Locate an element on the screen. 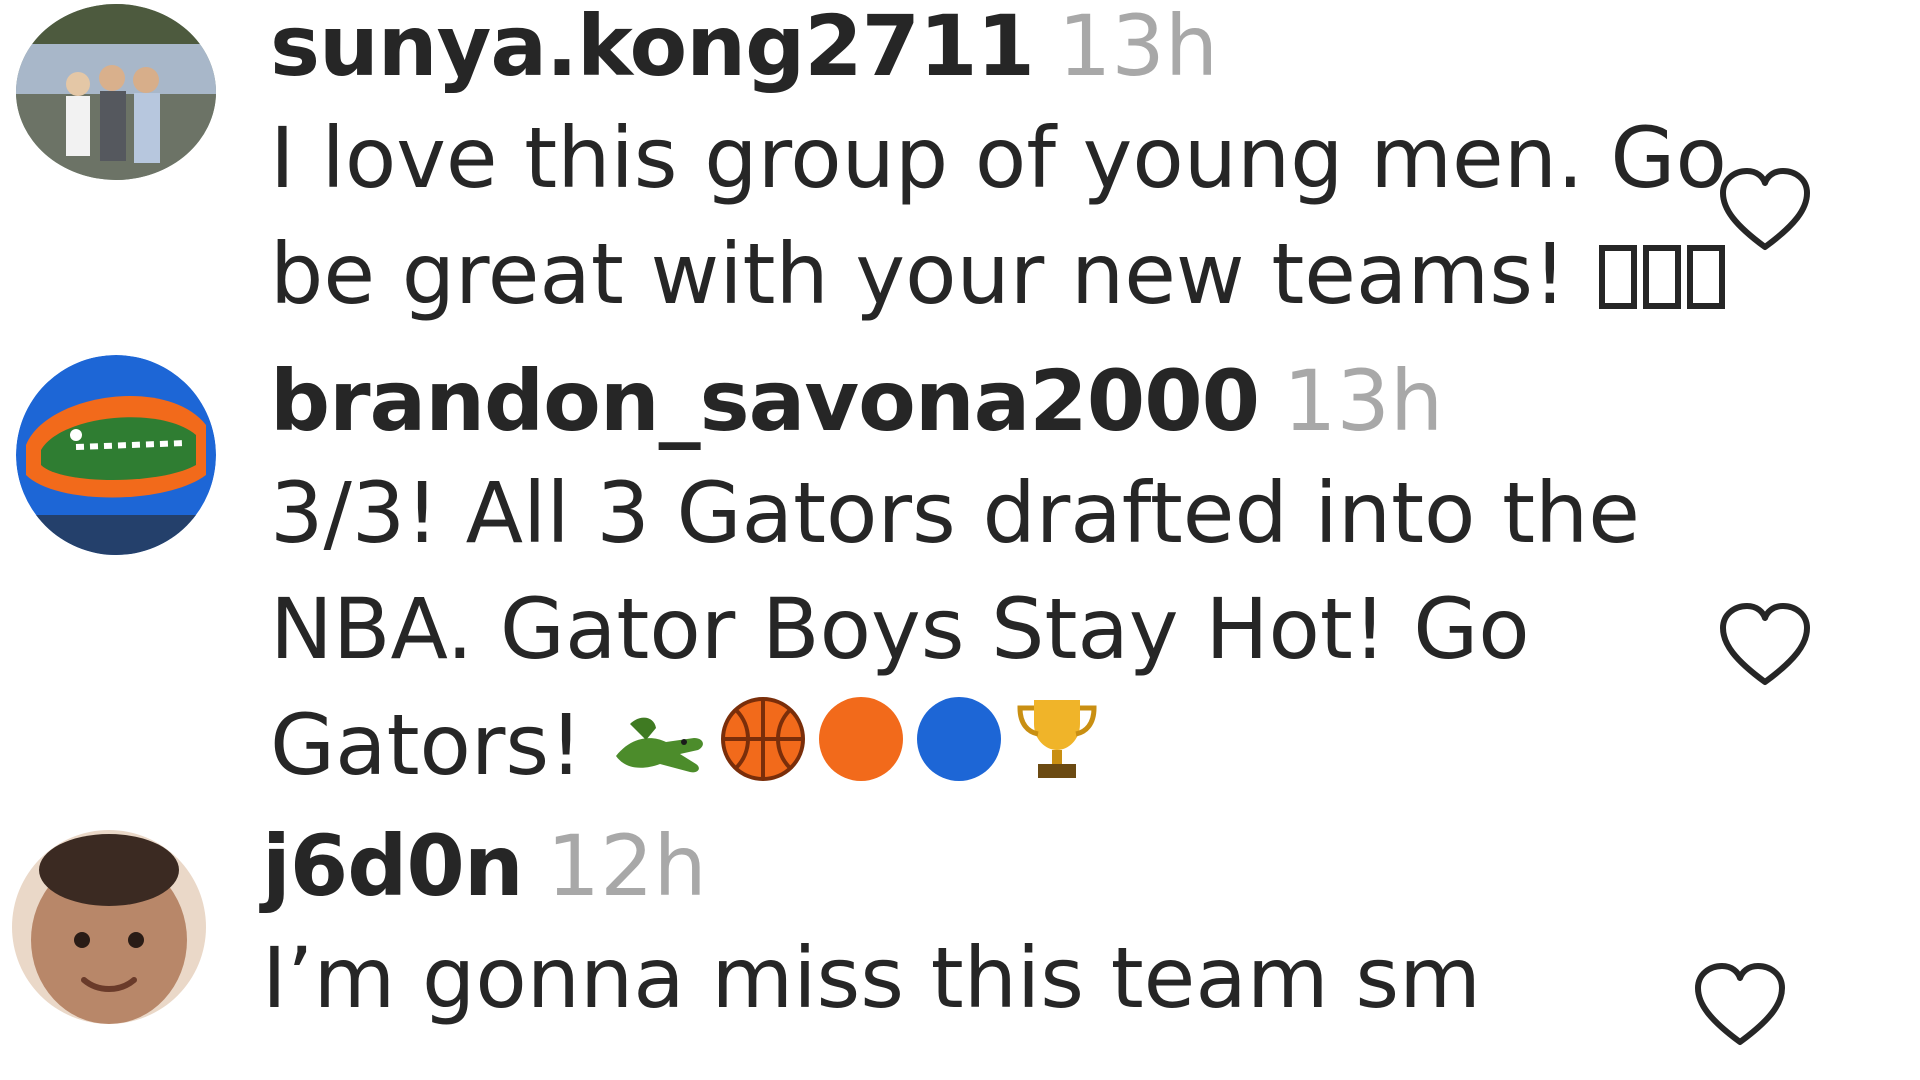 This screenshot has width=1920, height=1080. trophy-emoji-icon is located at coordinates (1057, 739).